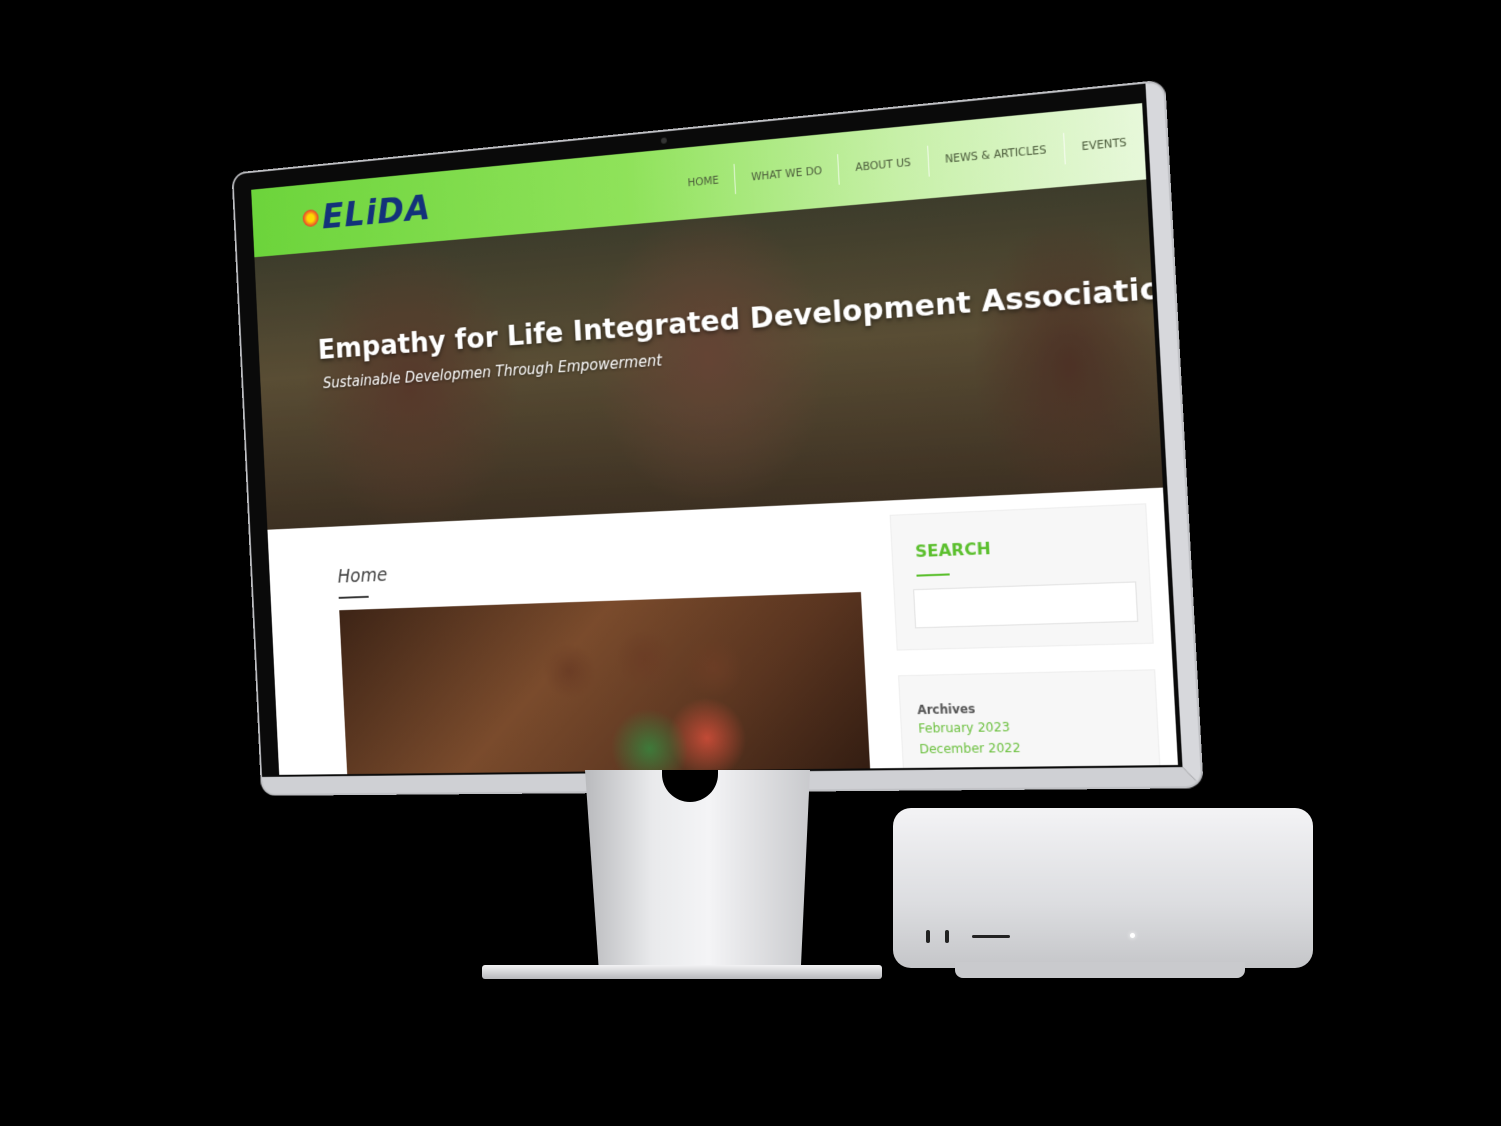 This screenshot has width=1501, height=1126. What do you see at coordinates (1103, 888) in the screenshot?
I see `desktop-computer` at bounding box center [1103, 888].